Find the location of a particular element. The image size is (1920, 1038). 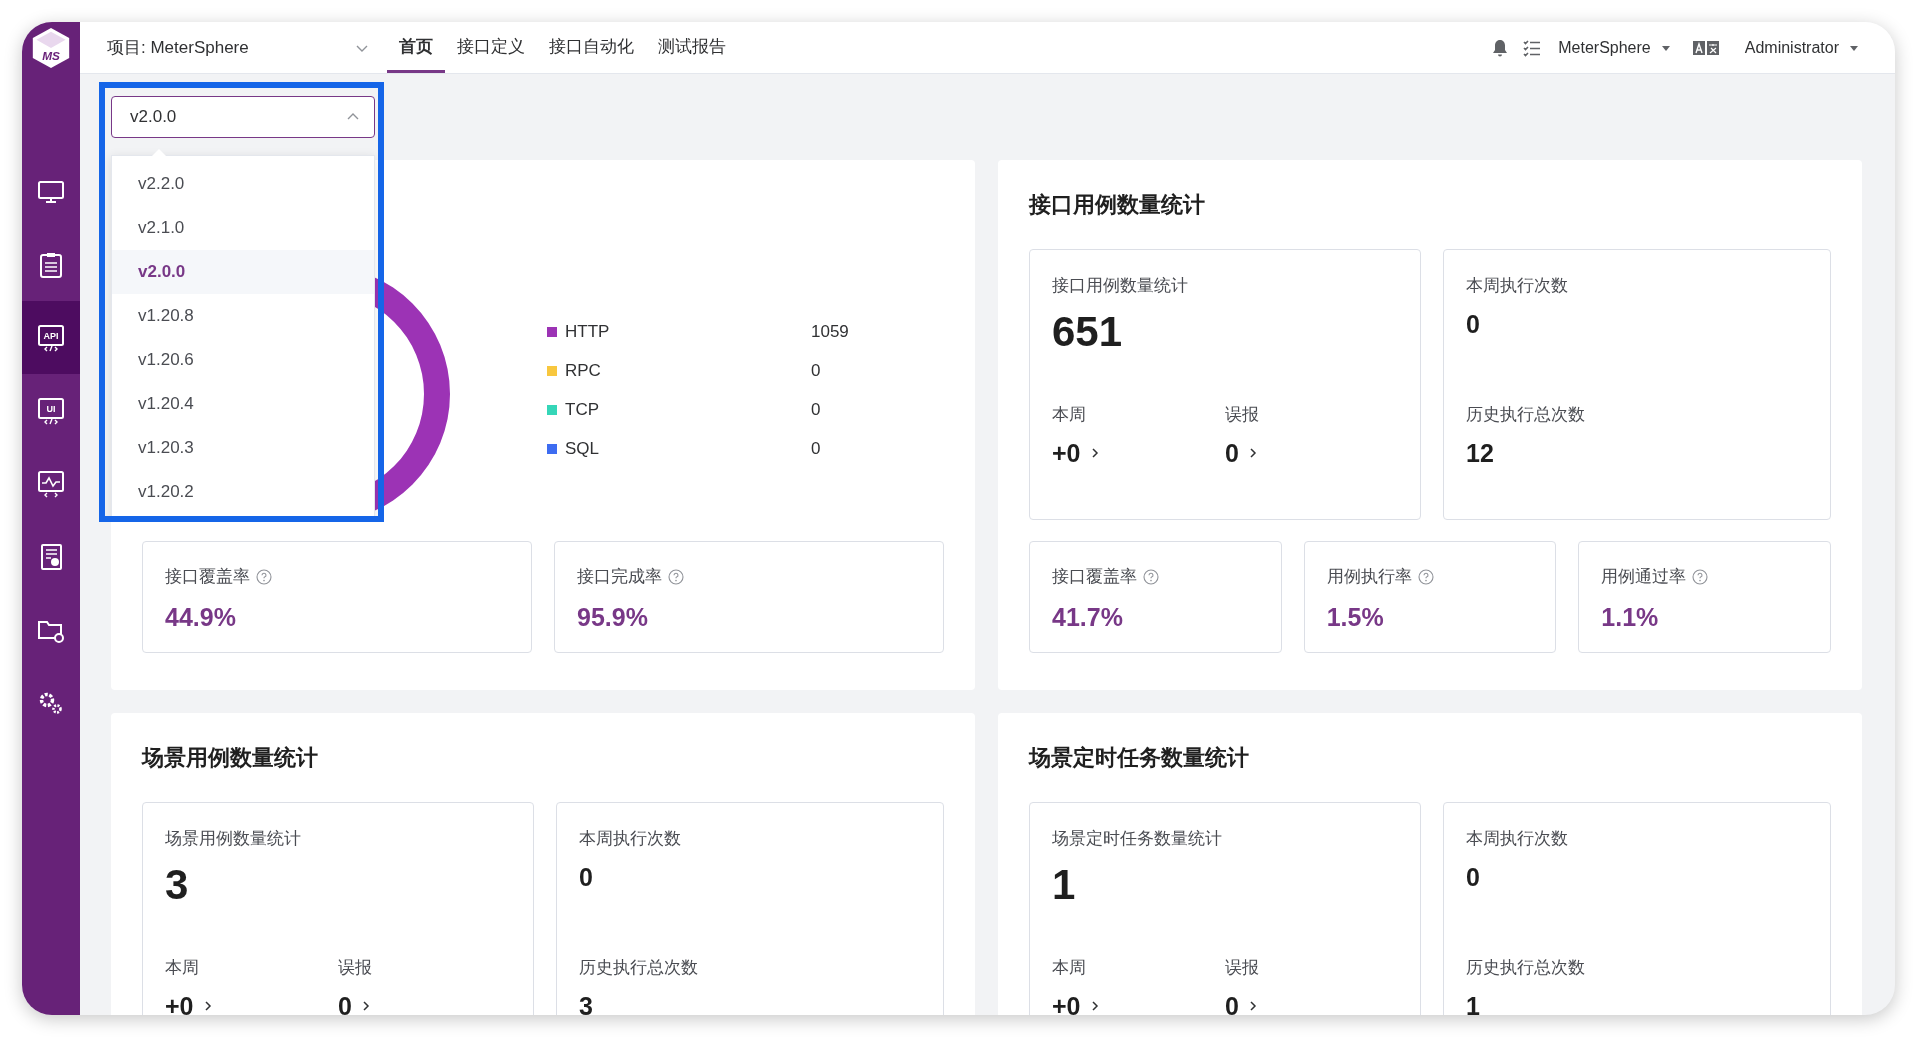

legend-label: SQL is located at coordinates (583, 448).